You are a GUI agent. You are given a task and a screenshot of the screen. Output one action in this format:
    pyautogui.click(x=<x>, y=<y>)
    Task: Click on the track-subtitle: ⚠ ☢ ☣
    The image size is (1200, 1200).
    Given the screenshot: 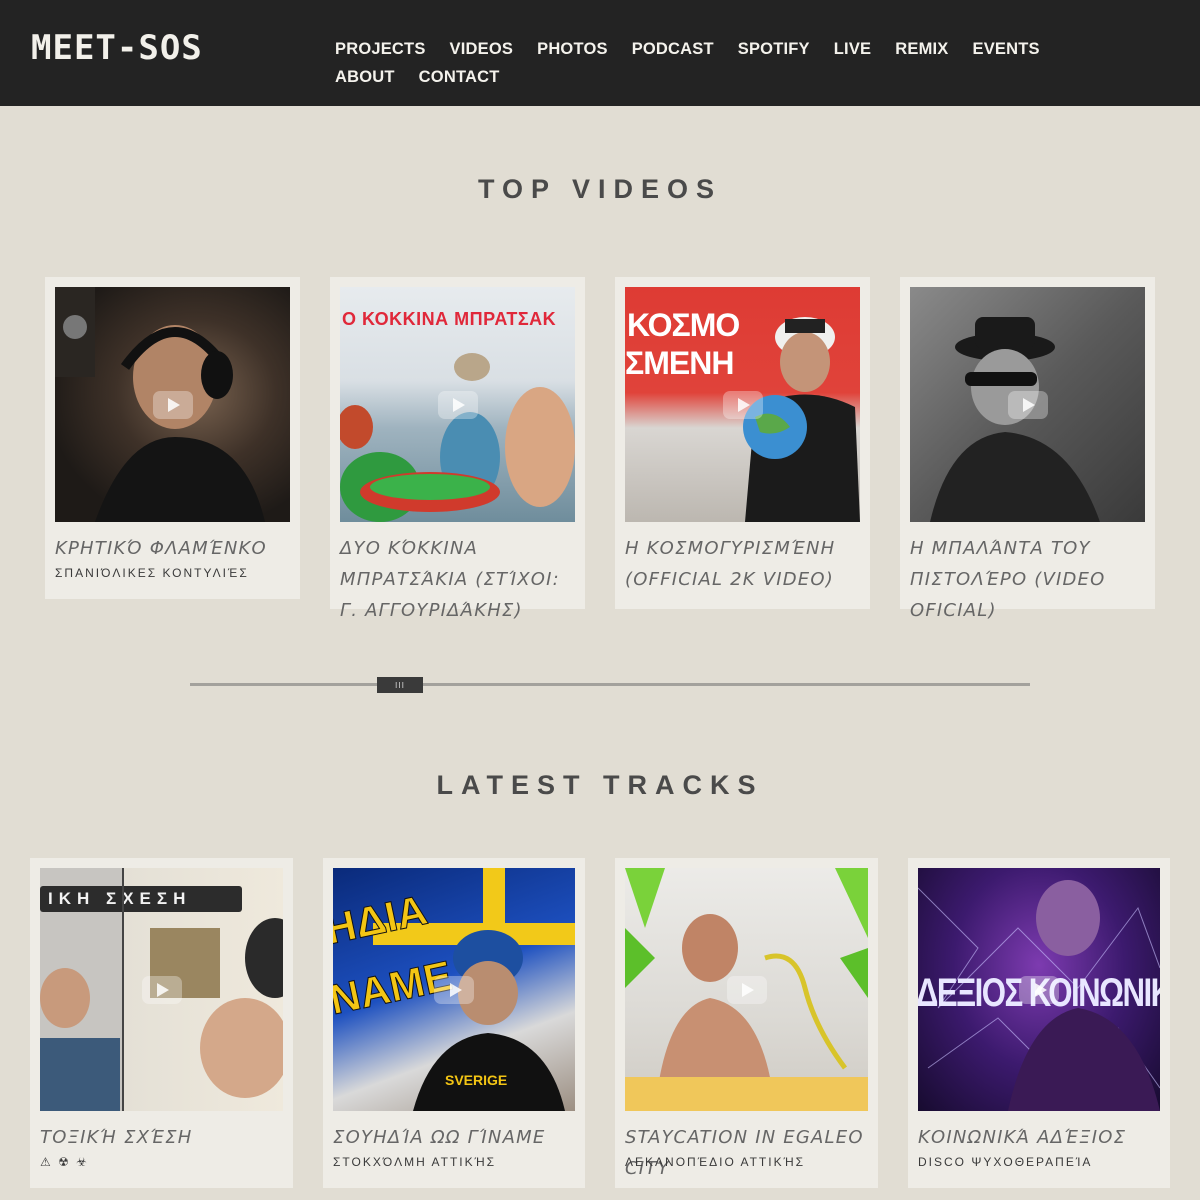 What is the action you would take?
    pyautogui.click(x=64, y=1162)
    